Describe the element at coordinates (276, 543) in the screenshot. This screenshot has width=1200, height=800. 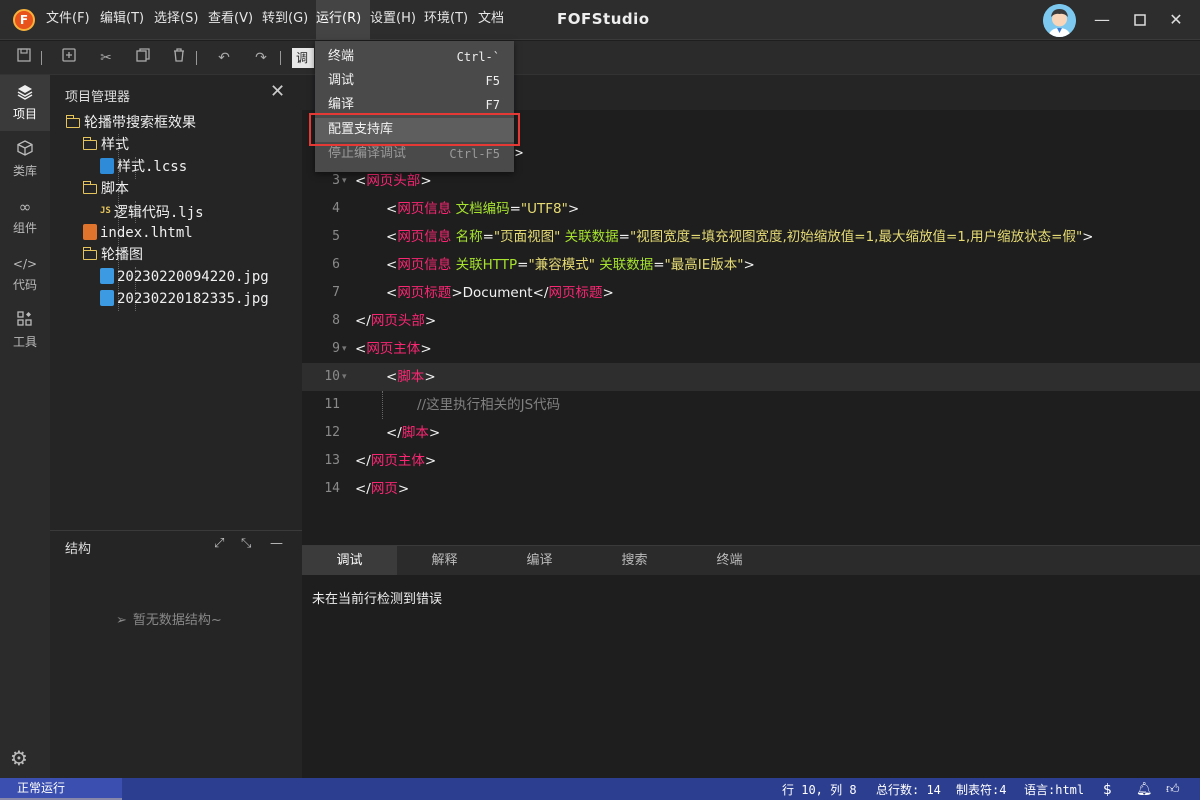
I see `minimize-panel-icon: —` at that location.